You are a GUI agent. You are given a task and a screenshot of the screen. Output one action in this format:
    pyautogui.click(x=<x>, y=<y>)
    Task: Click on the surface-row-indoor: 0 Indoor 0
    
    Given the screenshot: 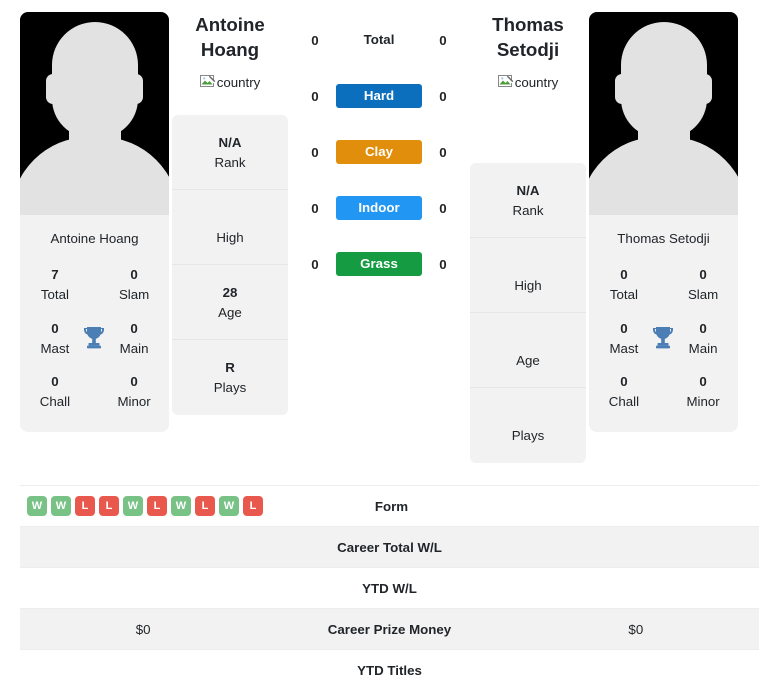 What is the action you would take?
    pyautogui.click(x=379, y=208)
    